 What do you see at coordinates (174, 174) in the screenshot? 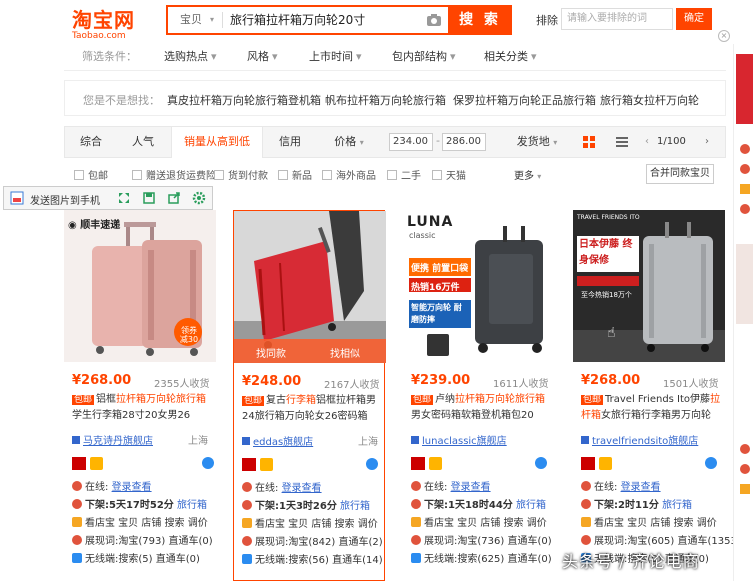
I see `return-insurance-checkbox: 赠送退货运费险` at bounding box center [174, 174].